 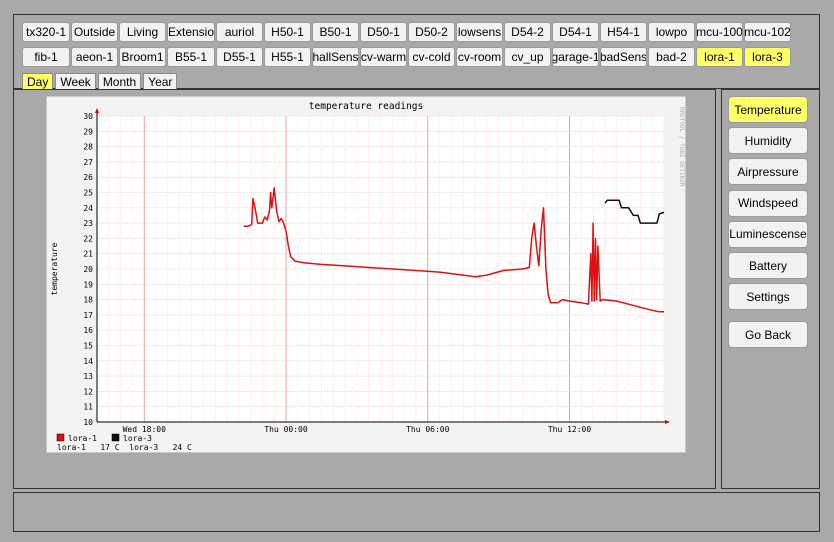 What do you see at coordinates (431, 57) in the screenshot?
I see `sensor-button-cv-cold: cv-cold` at bounding box center [431, 57].